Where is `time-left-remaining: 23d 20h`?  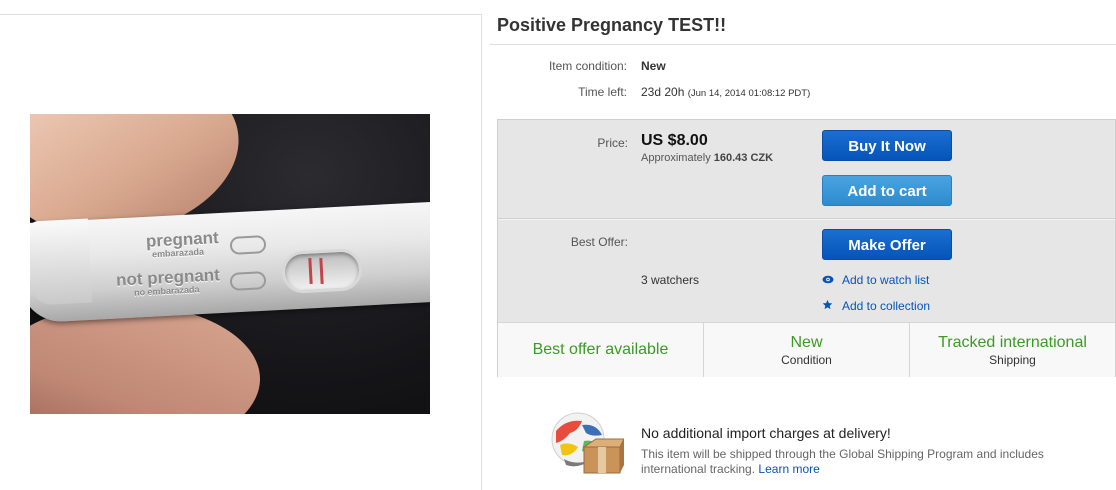
time-left-remaining: 23d 20h is located at coordinates (663, 92).